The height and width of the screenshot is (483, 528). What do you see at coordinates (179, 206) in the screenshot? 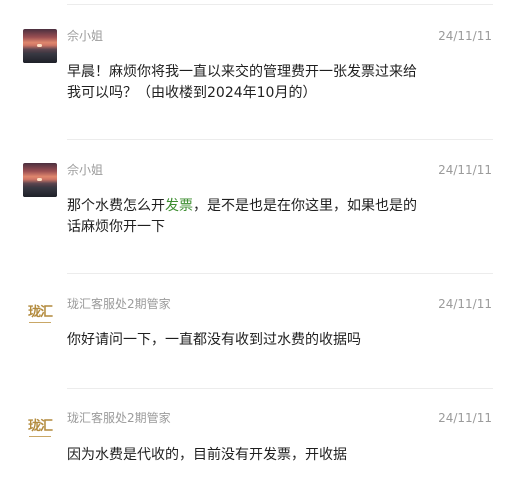
I see `invoice-link: 发票` at bounding box center [179, 206].